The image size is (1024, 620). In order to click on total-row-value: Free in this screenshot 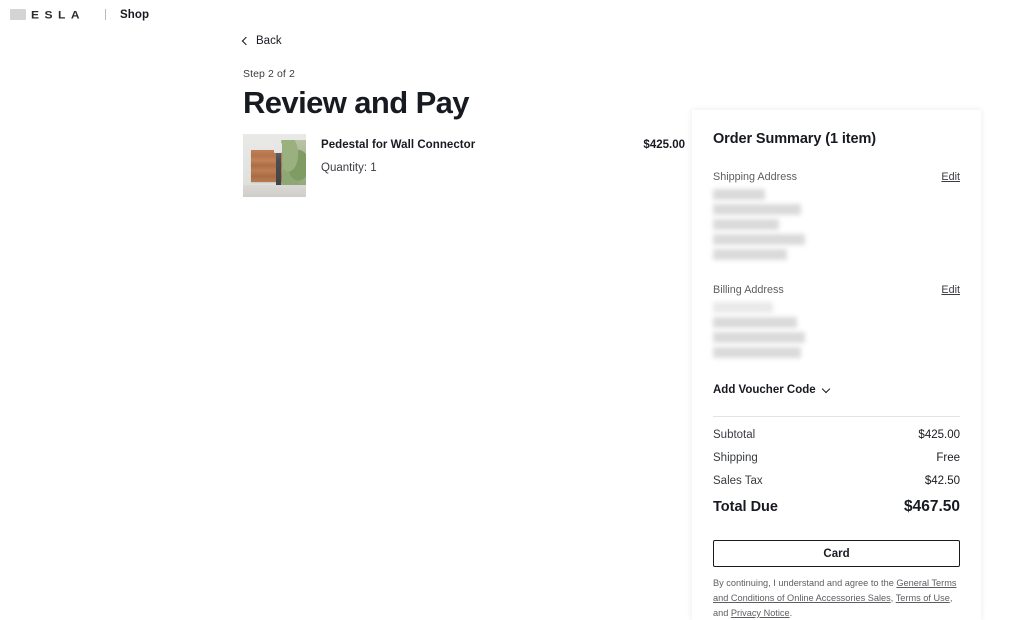, I will do `click(948, 458)`.